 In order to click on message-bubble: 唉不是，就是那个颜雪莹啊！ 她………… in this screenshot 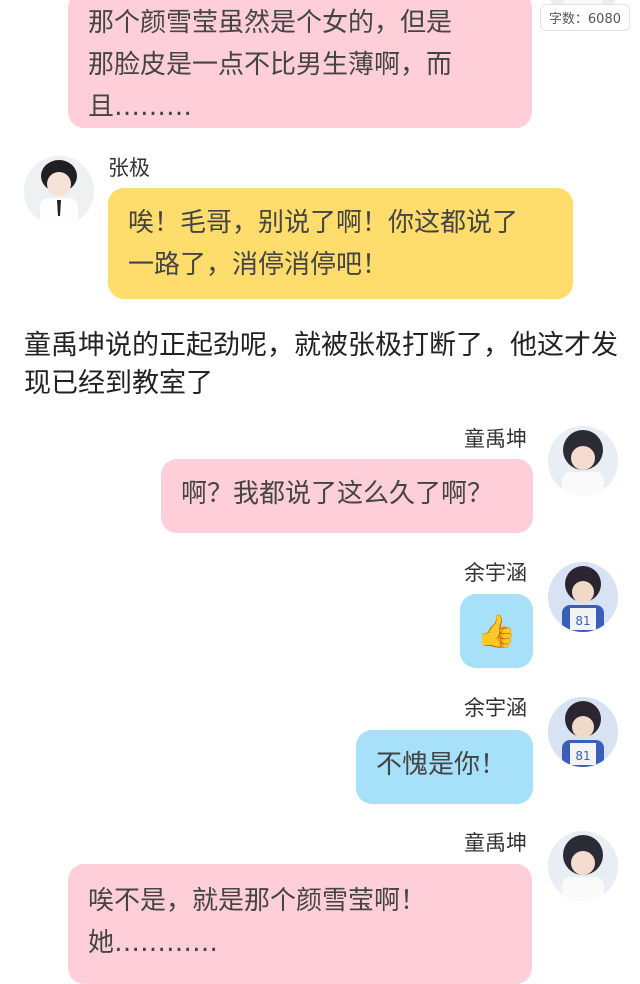, I will do `click(300, 924)`.